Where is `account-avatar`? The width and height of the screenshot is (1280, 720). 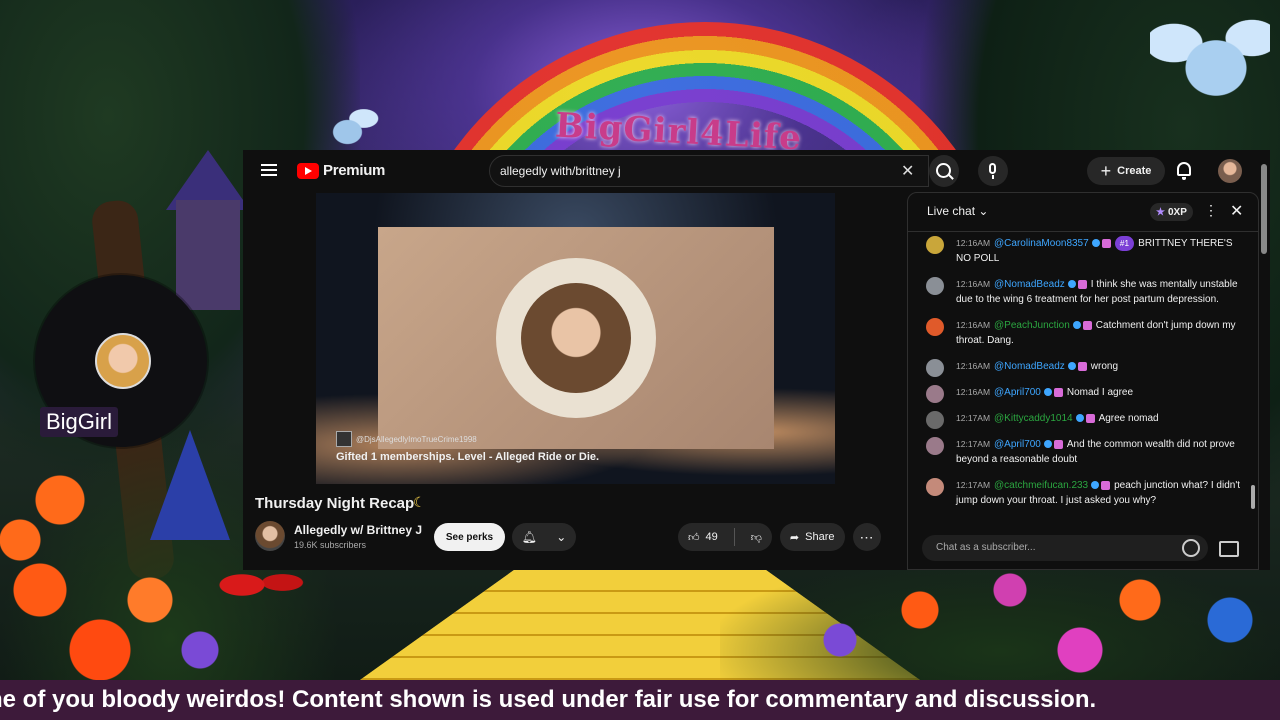
account-avatar is located at coordinates (1230, 171).